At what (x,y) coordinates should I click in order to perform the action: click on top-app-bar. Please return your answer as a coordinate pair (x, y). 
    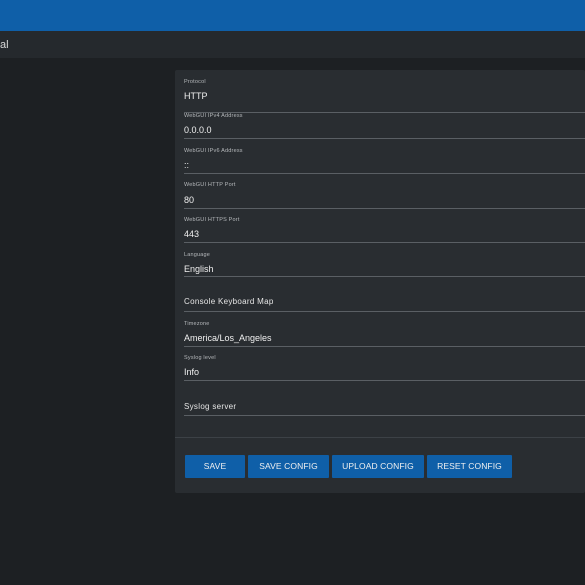
    Looking at the image, I should click on (292, 15).